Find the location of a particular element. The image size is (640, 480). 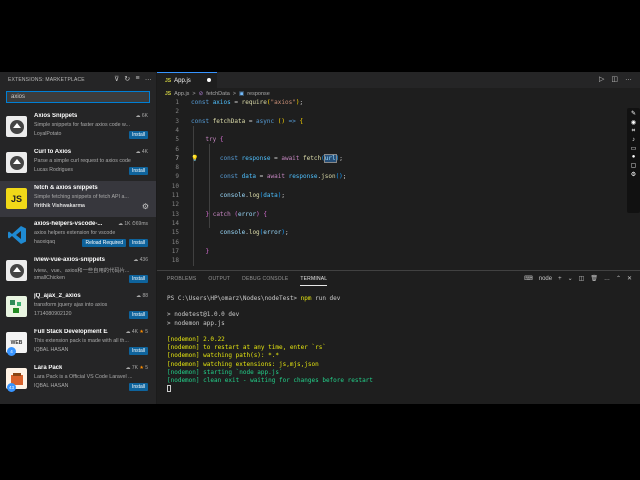

code-line: const data = await response.json(); is located at coordinates (283, 177).